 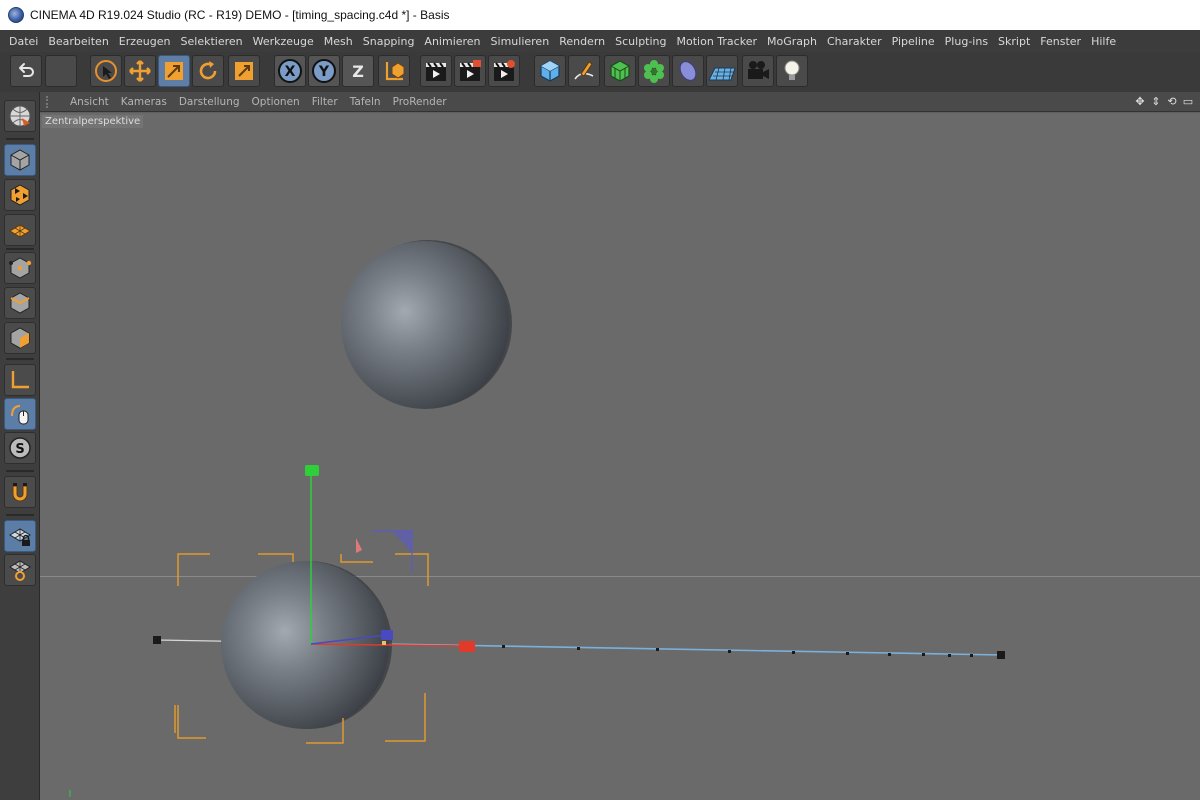 I want to click on move-view-icon: ✥, so click(x=1140, y=101).